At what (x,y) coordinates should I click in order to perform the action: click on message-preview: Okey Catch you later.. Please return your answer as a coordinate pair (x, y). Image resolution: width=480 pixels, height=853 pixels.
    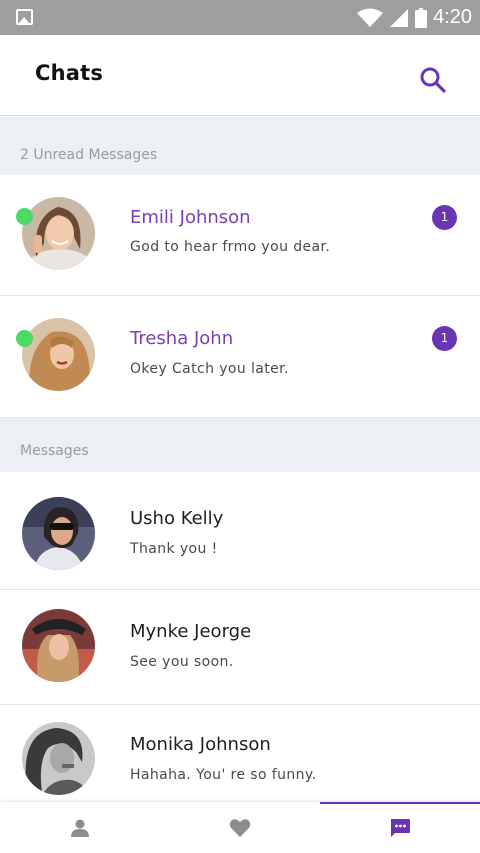
    Looking at the image, I should click on (209, 369).